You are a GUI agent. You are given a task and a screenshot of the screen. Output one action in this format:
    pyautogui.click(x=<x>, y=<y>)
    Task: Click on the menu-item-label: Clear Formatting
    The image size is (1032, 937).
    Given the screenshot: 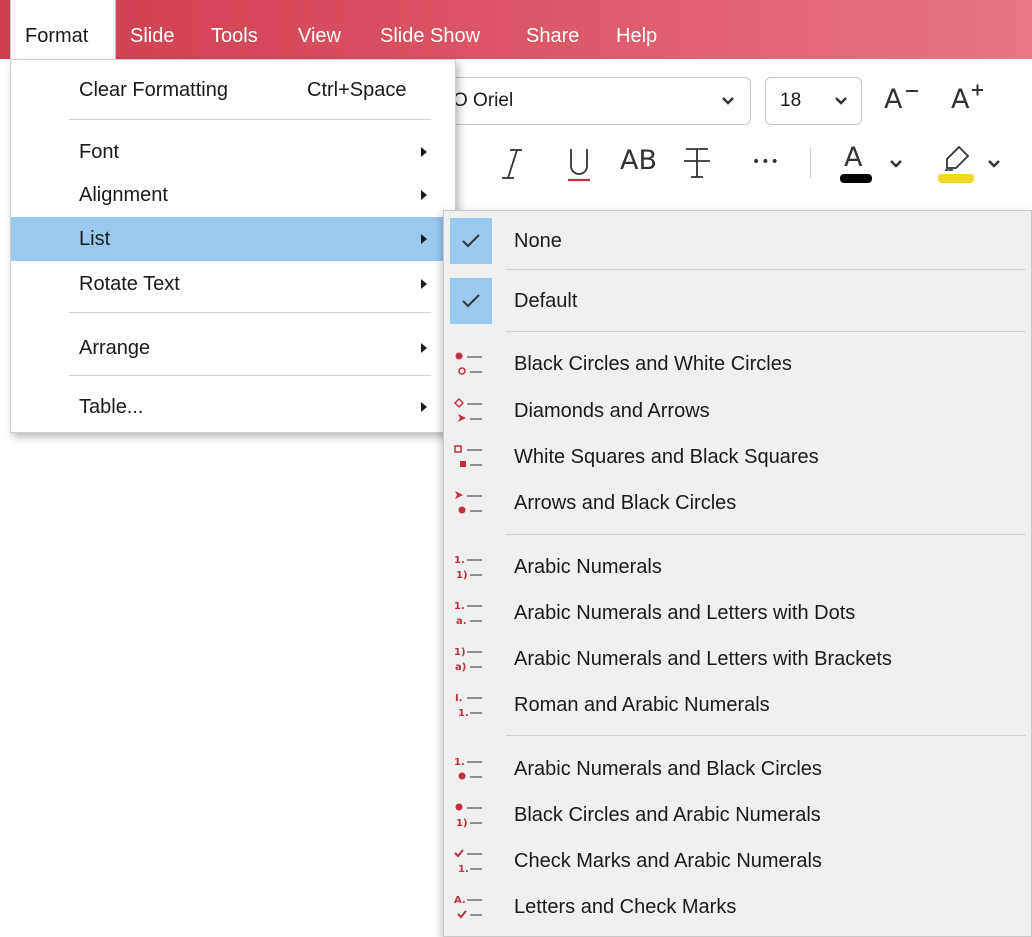 What is the action you would take?
    pyautogui.click(x=153, y=90)
    